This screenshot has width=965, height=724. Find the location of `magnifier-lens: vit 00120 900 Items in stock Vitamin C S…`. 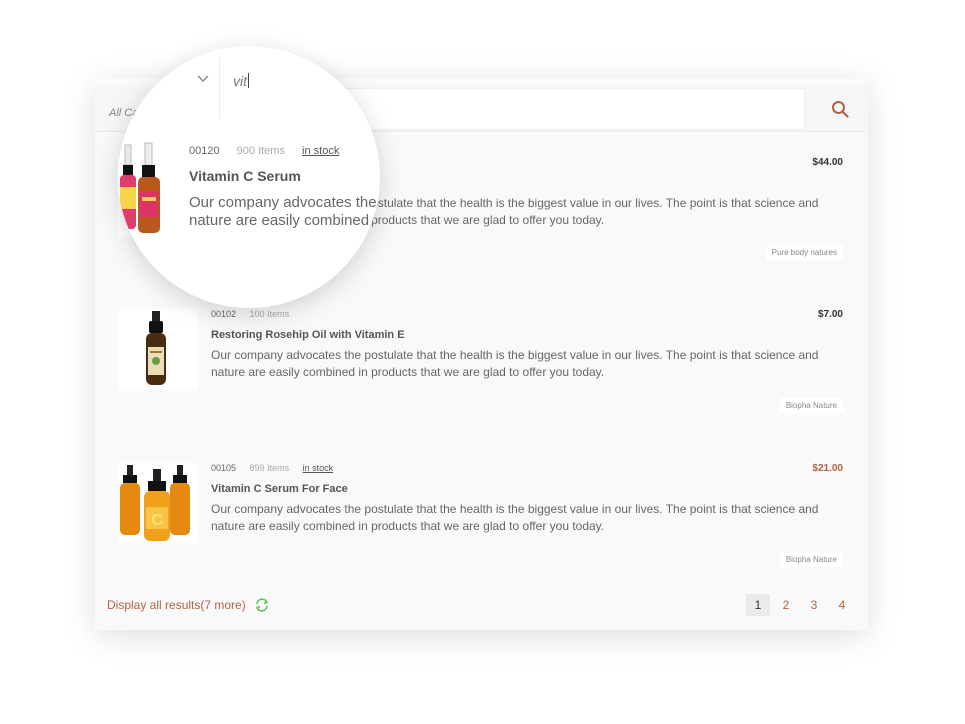

magnifier-lens: vit 00120 900 Items in stock Vitamin C S… is located at coordinates (249, 177).